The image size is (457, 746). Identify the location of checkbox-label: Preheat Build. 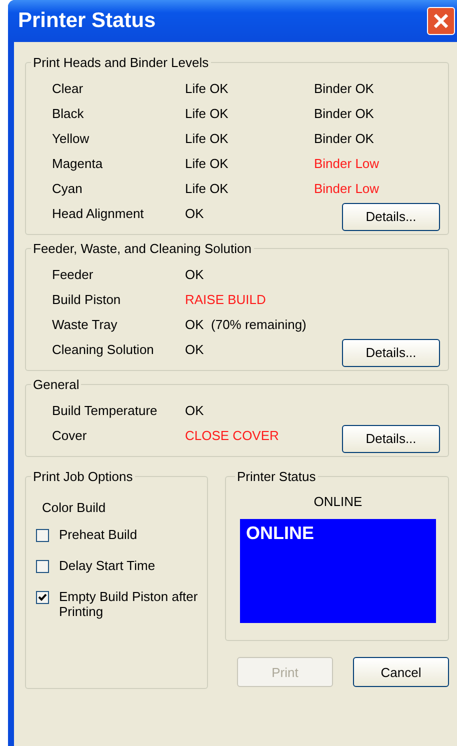
(98, 534).